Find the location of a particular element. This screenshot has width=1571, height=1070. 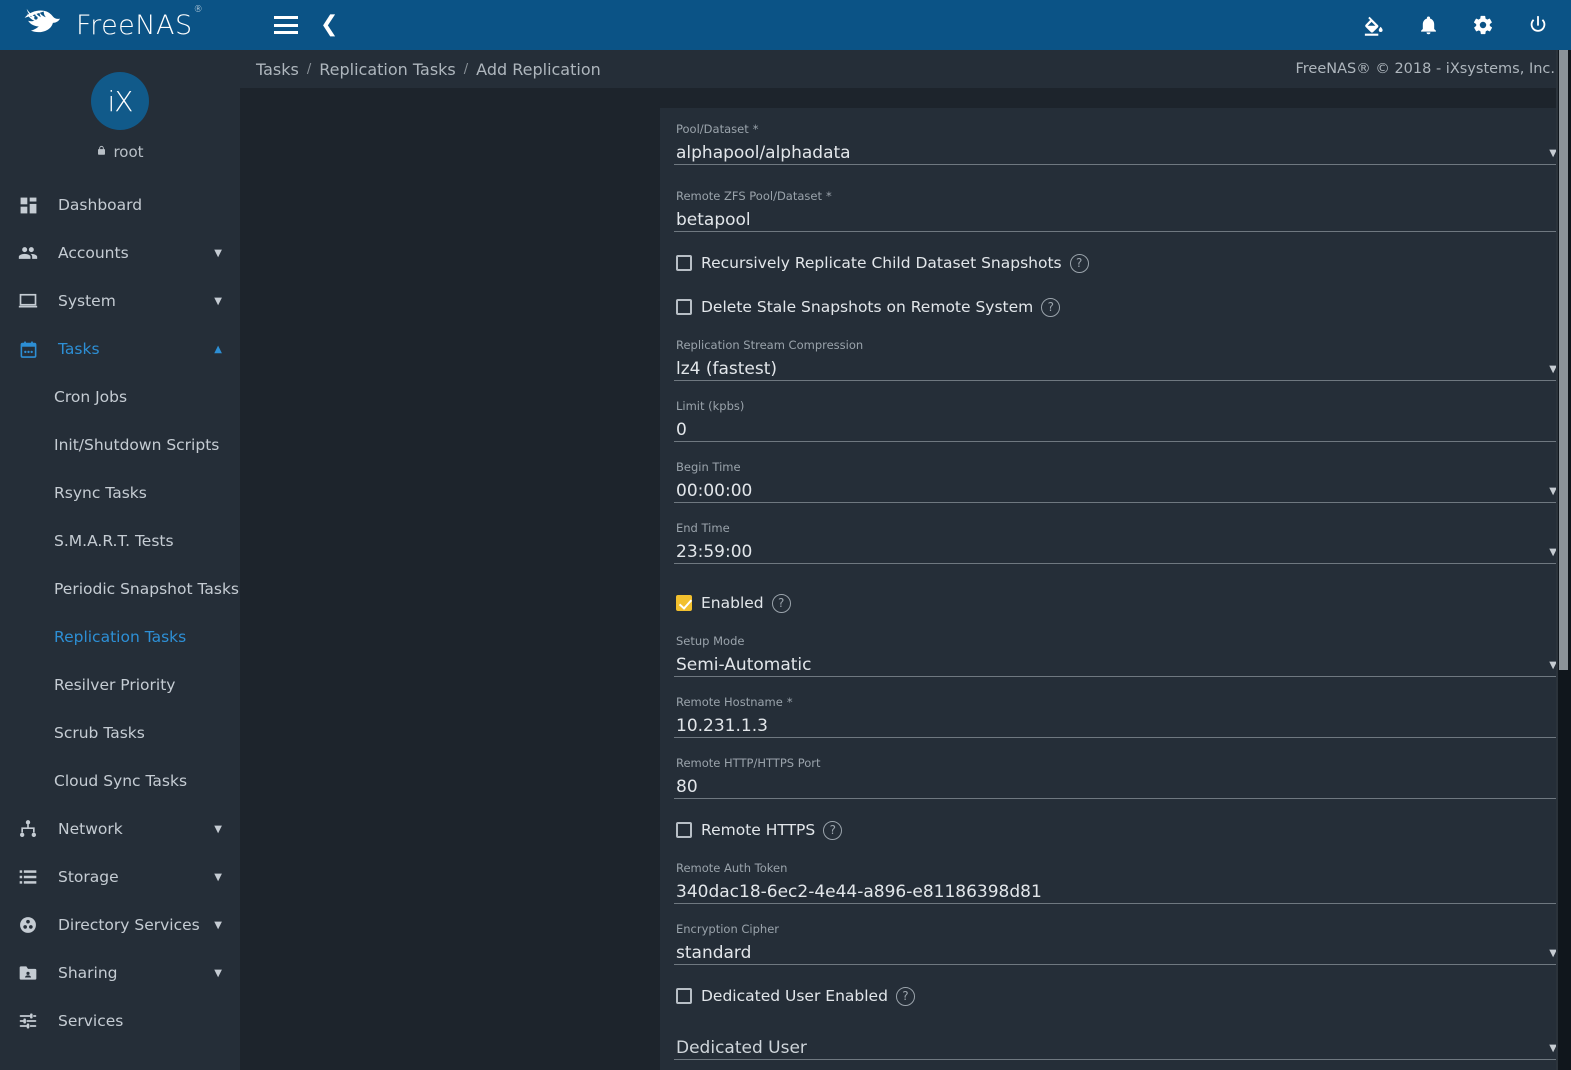

field-label: Setup Mode is located at coordinates (710, 641).